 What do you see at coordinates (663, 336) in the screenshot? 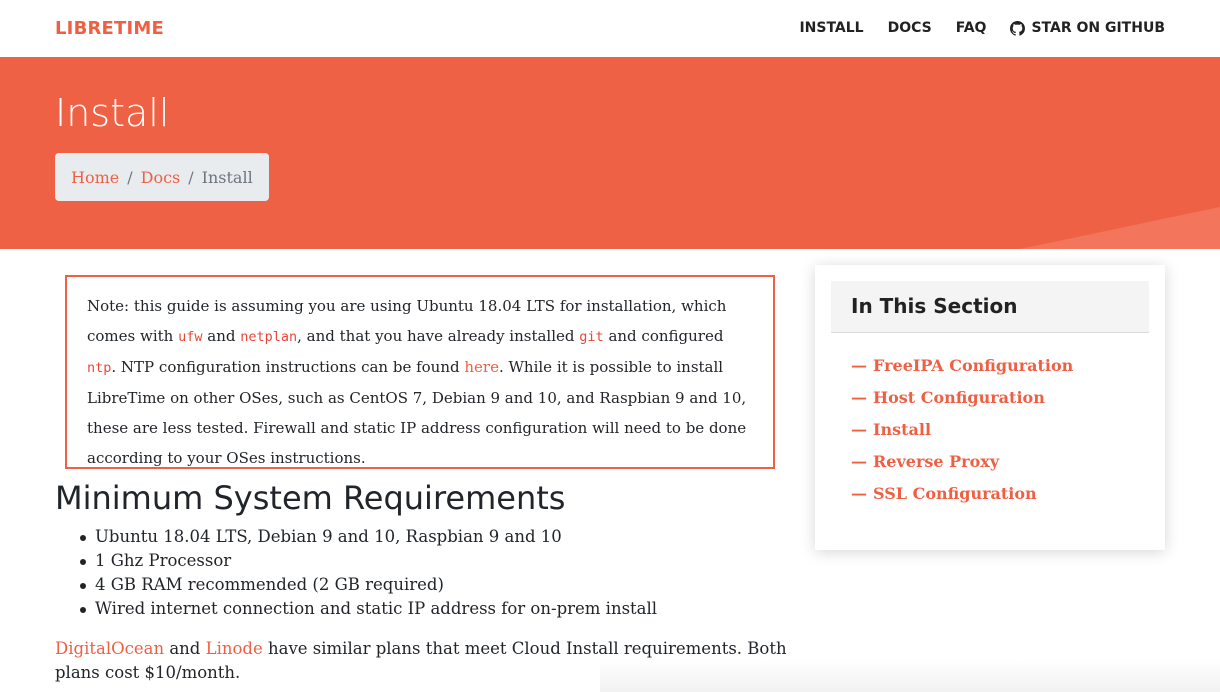
I see `note-text-part: and configured` at bounding box center [663, 336].